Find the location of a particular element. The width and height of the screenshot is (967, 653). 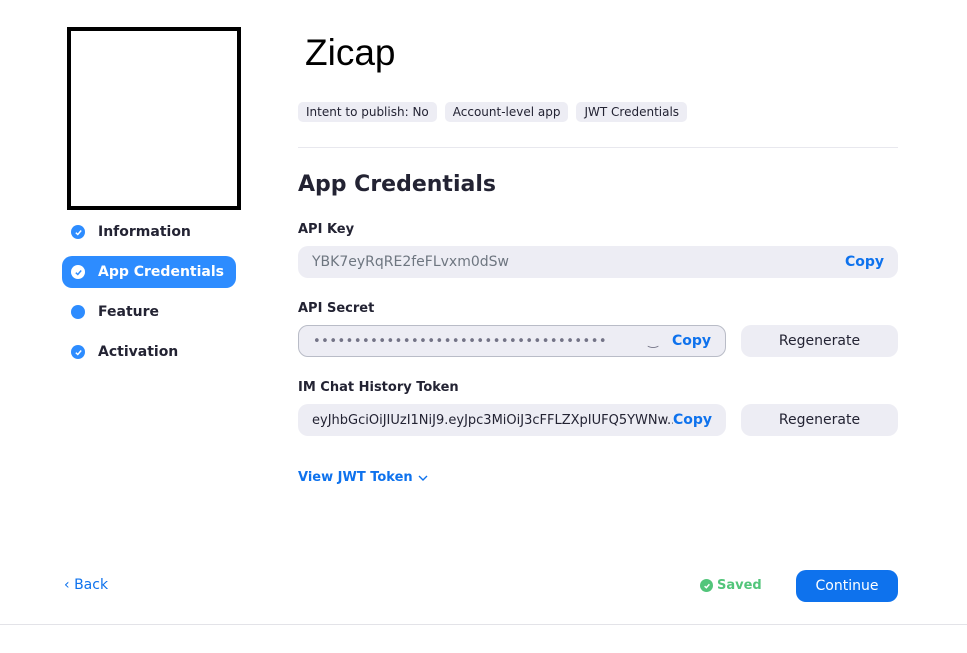

api-key-copy-button: Copy is located at coordinates (864, 262).